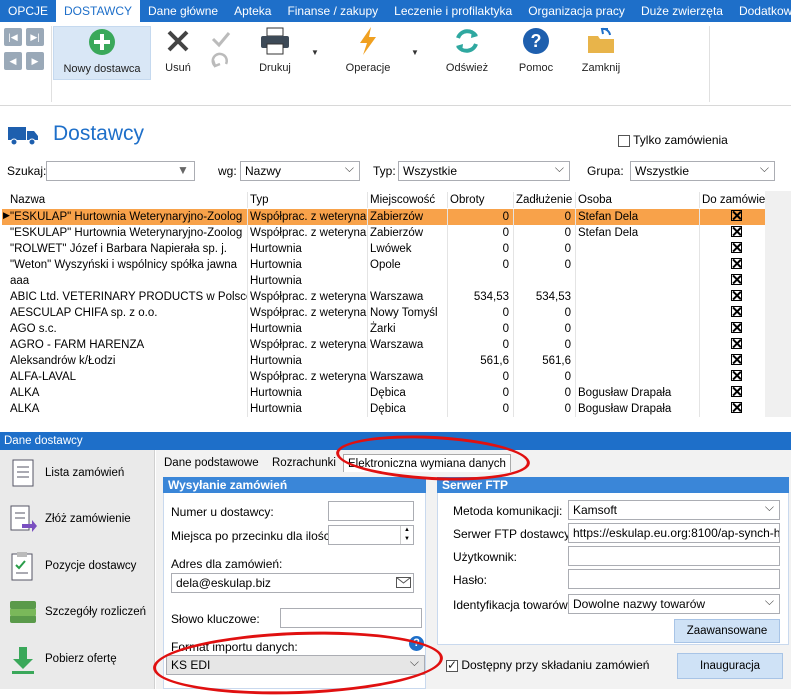 The image size is (791, 699). Describe the element at coordinates (546, 200) in the screenshot. I see `column-header: Zadłużenie` at that location.